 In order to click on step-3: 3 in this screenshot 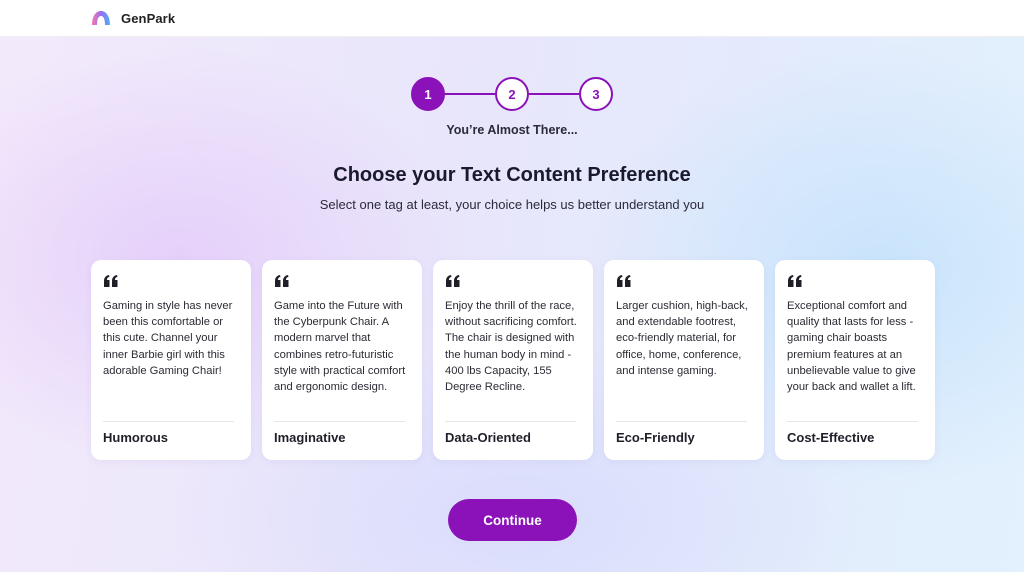, I will do `click(596, 94)`.